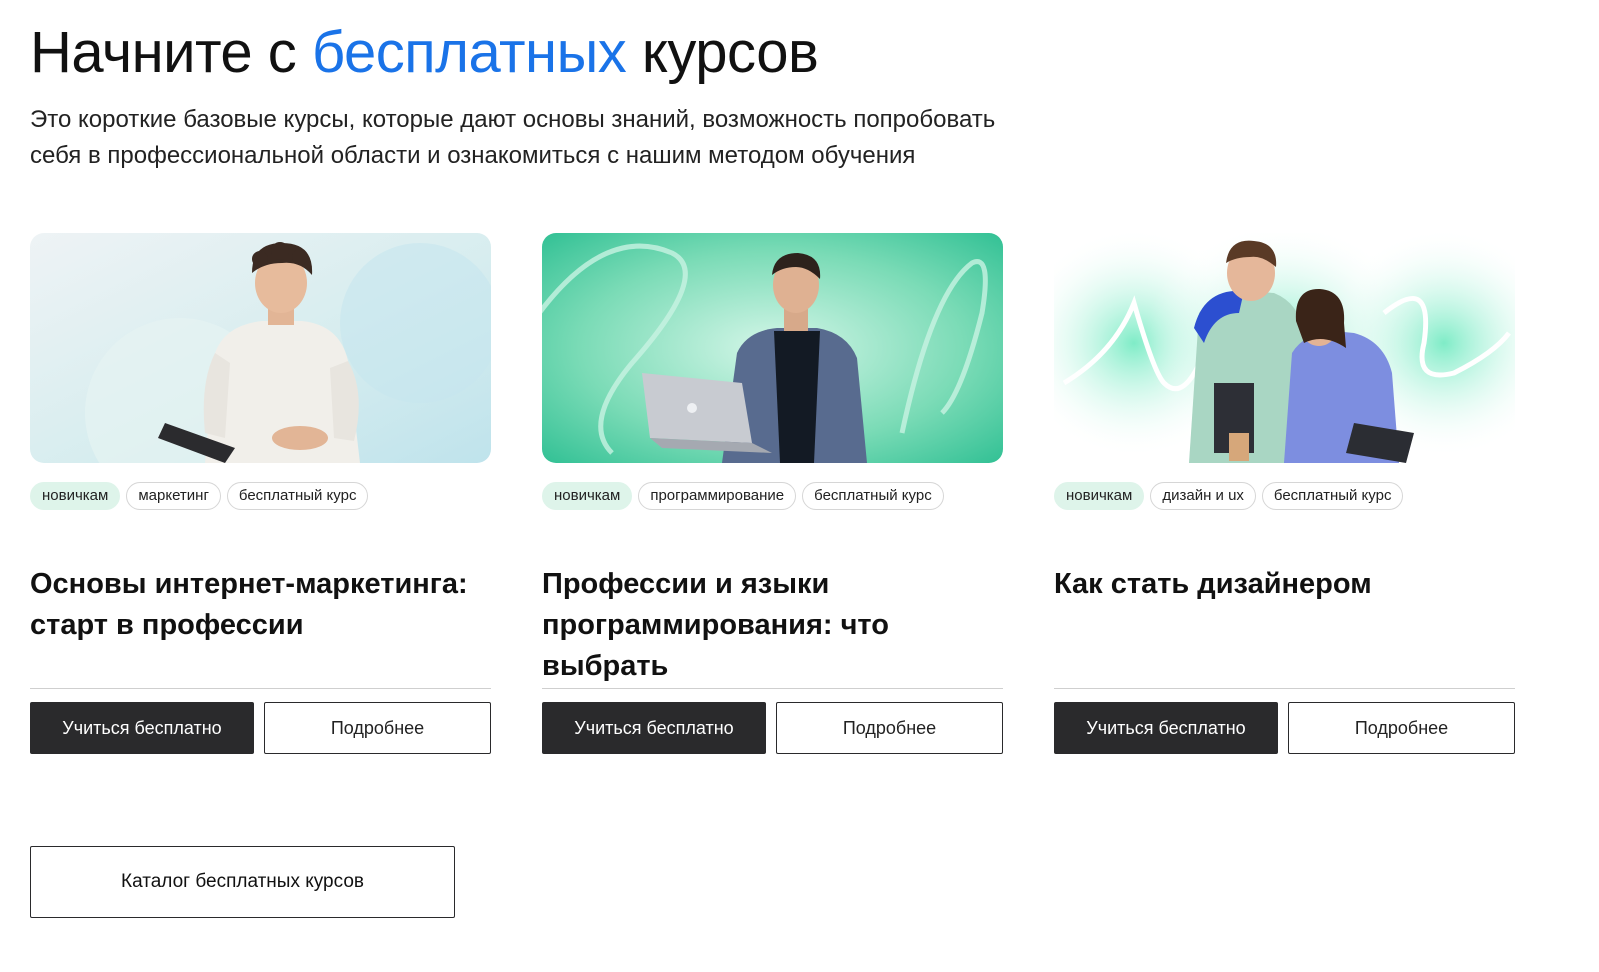 This screenshot has width=1599, height=972. I want to click on course-tags: новичкам дизайн и ux бесплатный курс, so click(1229, 496).